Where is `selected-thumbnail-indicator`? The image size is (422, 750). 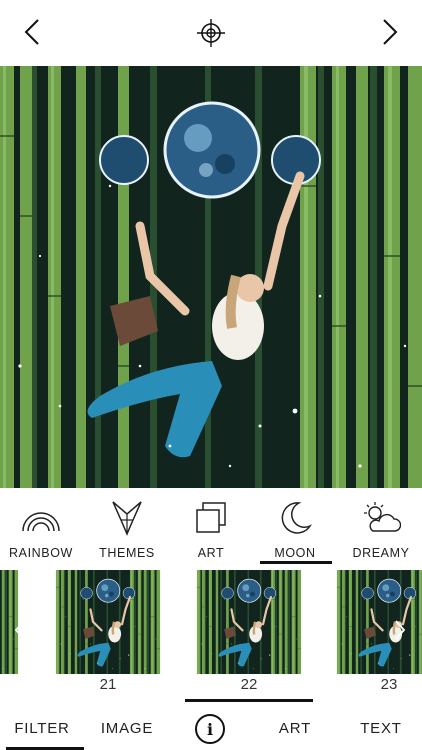 selected-thumbnail-indicator is located at coordinates (249, 700).